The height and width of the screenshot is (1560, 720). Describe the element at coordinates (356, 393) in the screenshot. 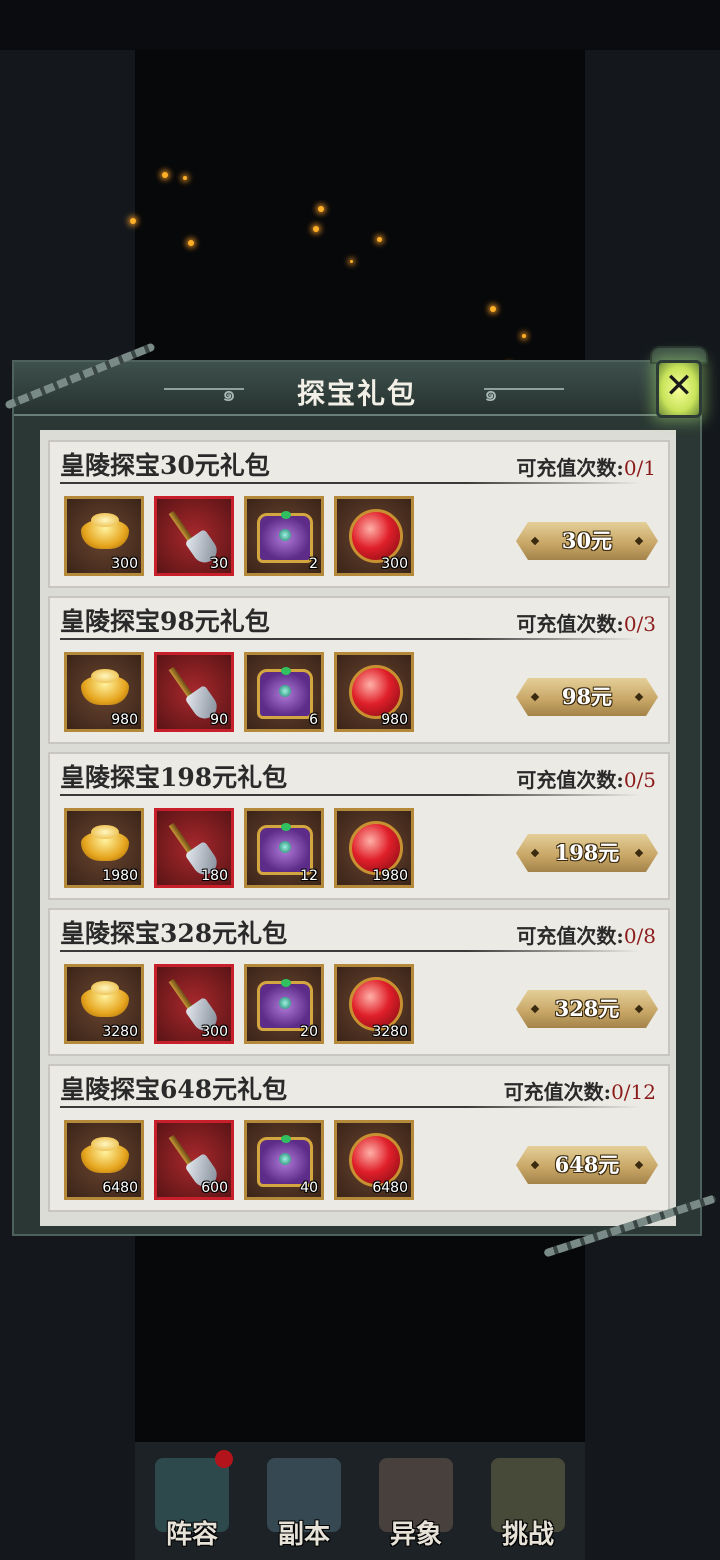

I see `dialog-title: 探宝礼包` at that location.